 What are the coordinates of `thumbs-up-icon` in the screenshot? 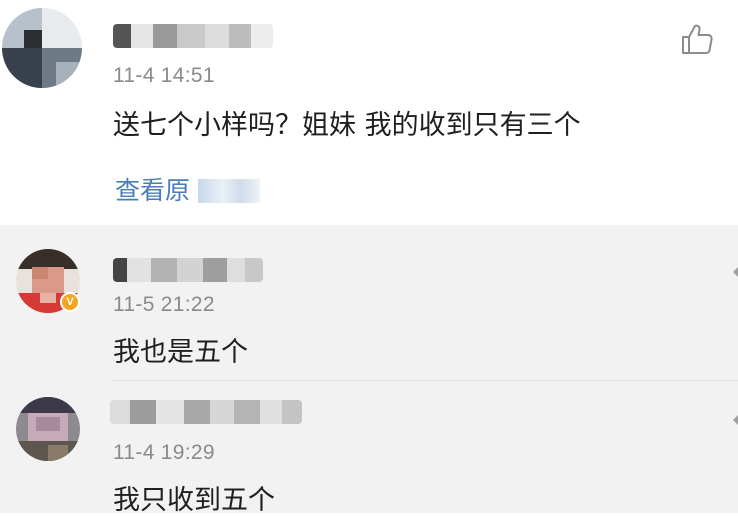 It's located at (697, 39).